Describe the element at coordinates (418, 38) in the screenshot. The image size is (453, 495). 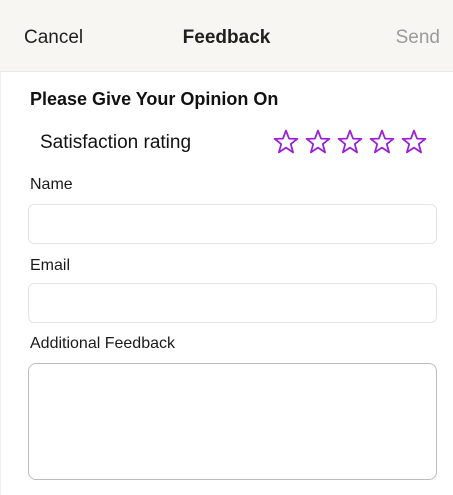
I see `send-button: Send` at that location.